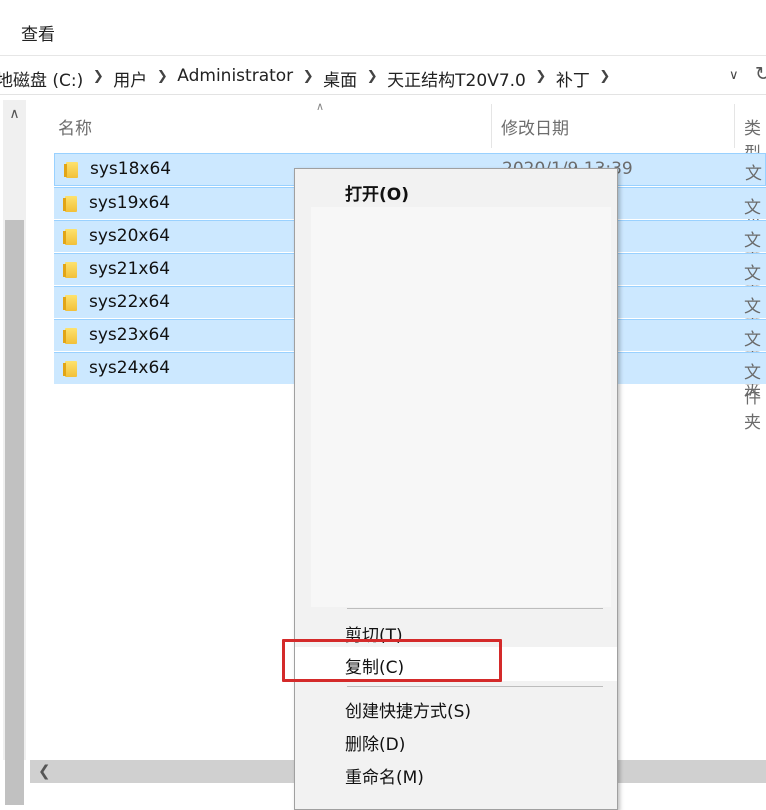  Describe the element at coordinates (14, 512) in the screenshot. I see `scrollbar-thumb` at that location.